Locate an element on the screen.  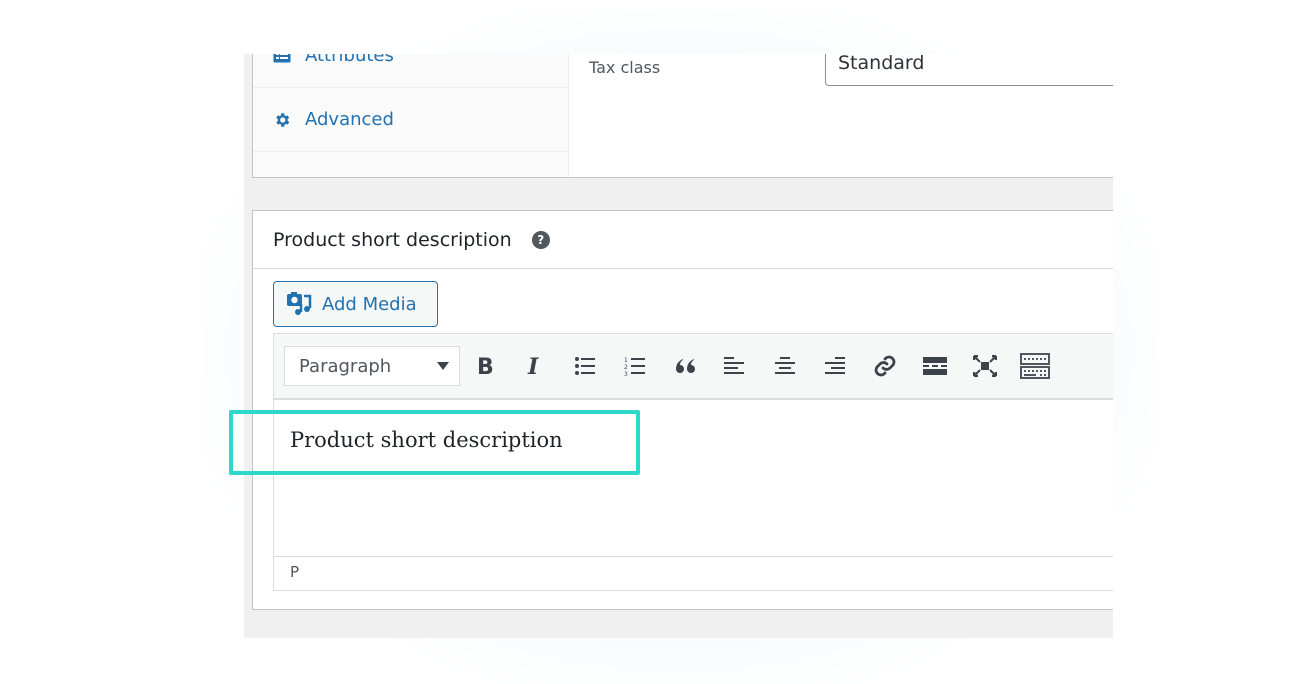
bullet-list-button is located at coordinates (585, 366).